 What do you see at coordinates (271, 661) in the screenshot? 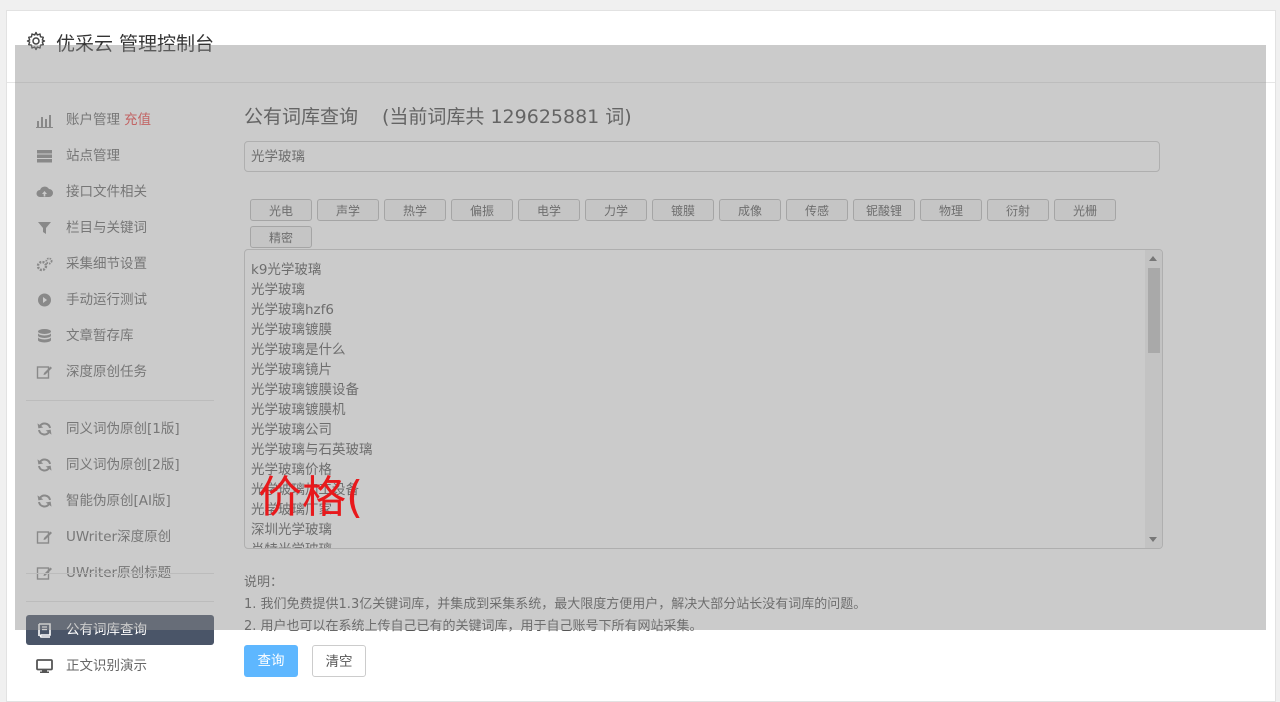
I see `query-button: 查询` at bounding box center [271, 661].